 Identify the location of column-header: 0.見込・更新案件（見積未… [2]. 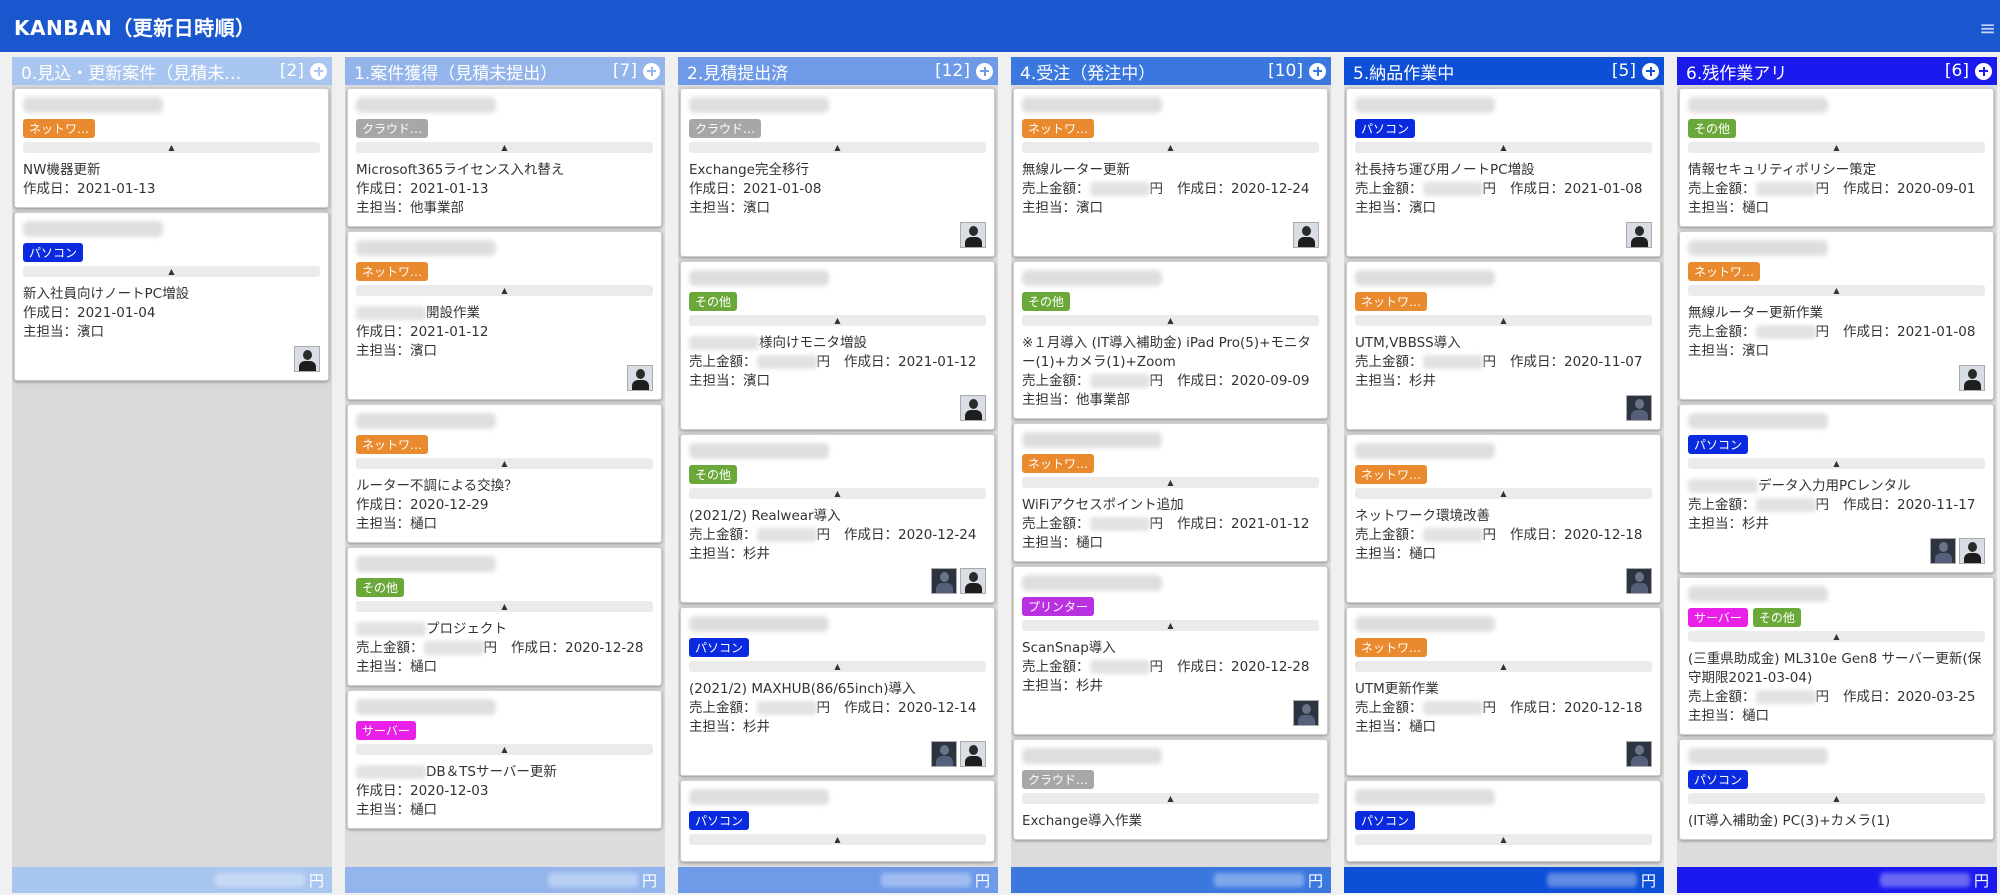
(172, 71).